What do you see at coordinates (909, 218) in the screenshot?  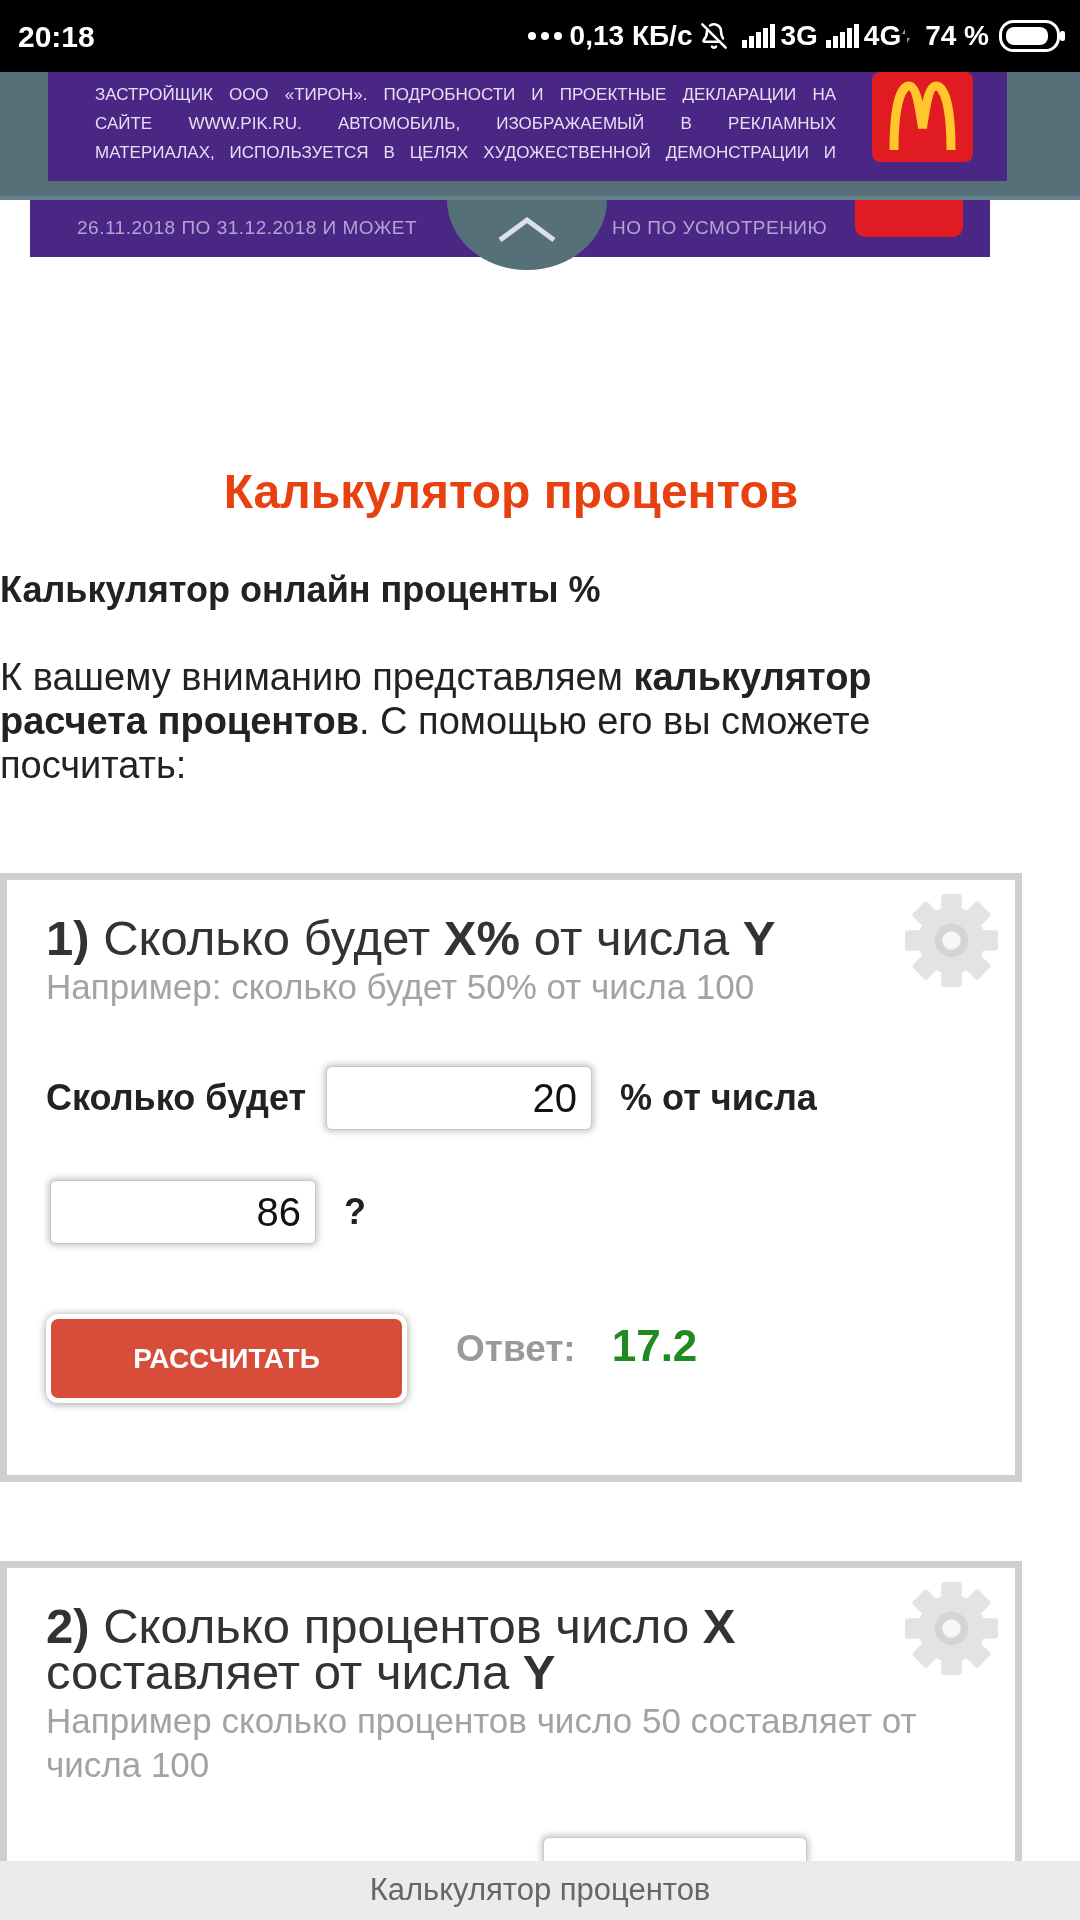 I see `logo-tile-icon` at bounding box center [909, 218].